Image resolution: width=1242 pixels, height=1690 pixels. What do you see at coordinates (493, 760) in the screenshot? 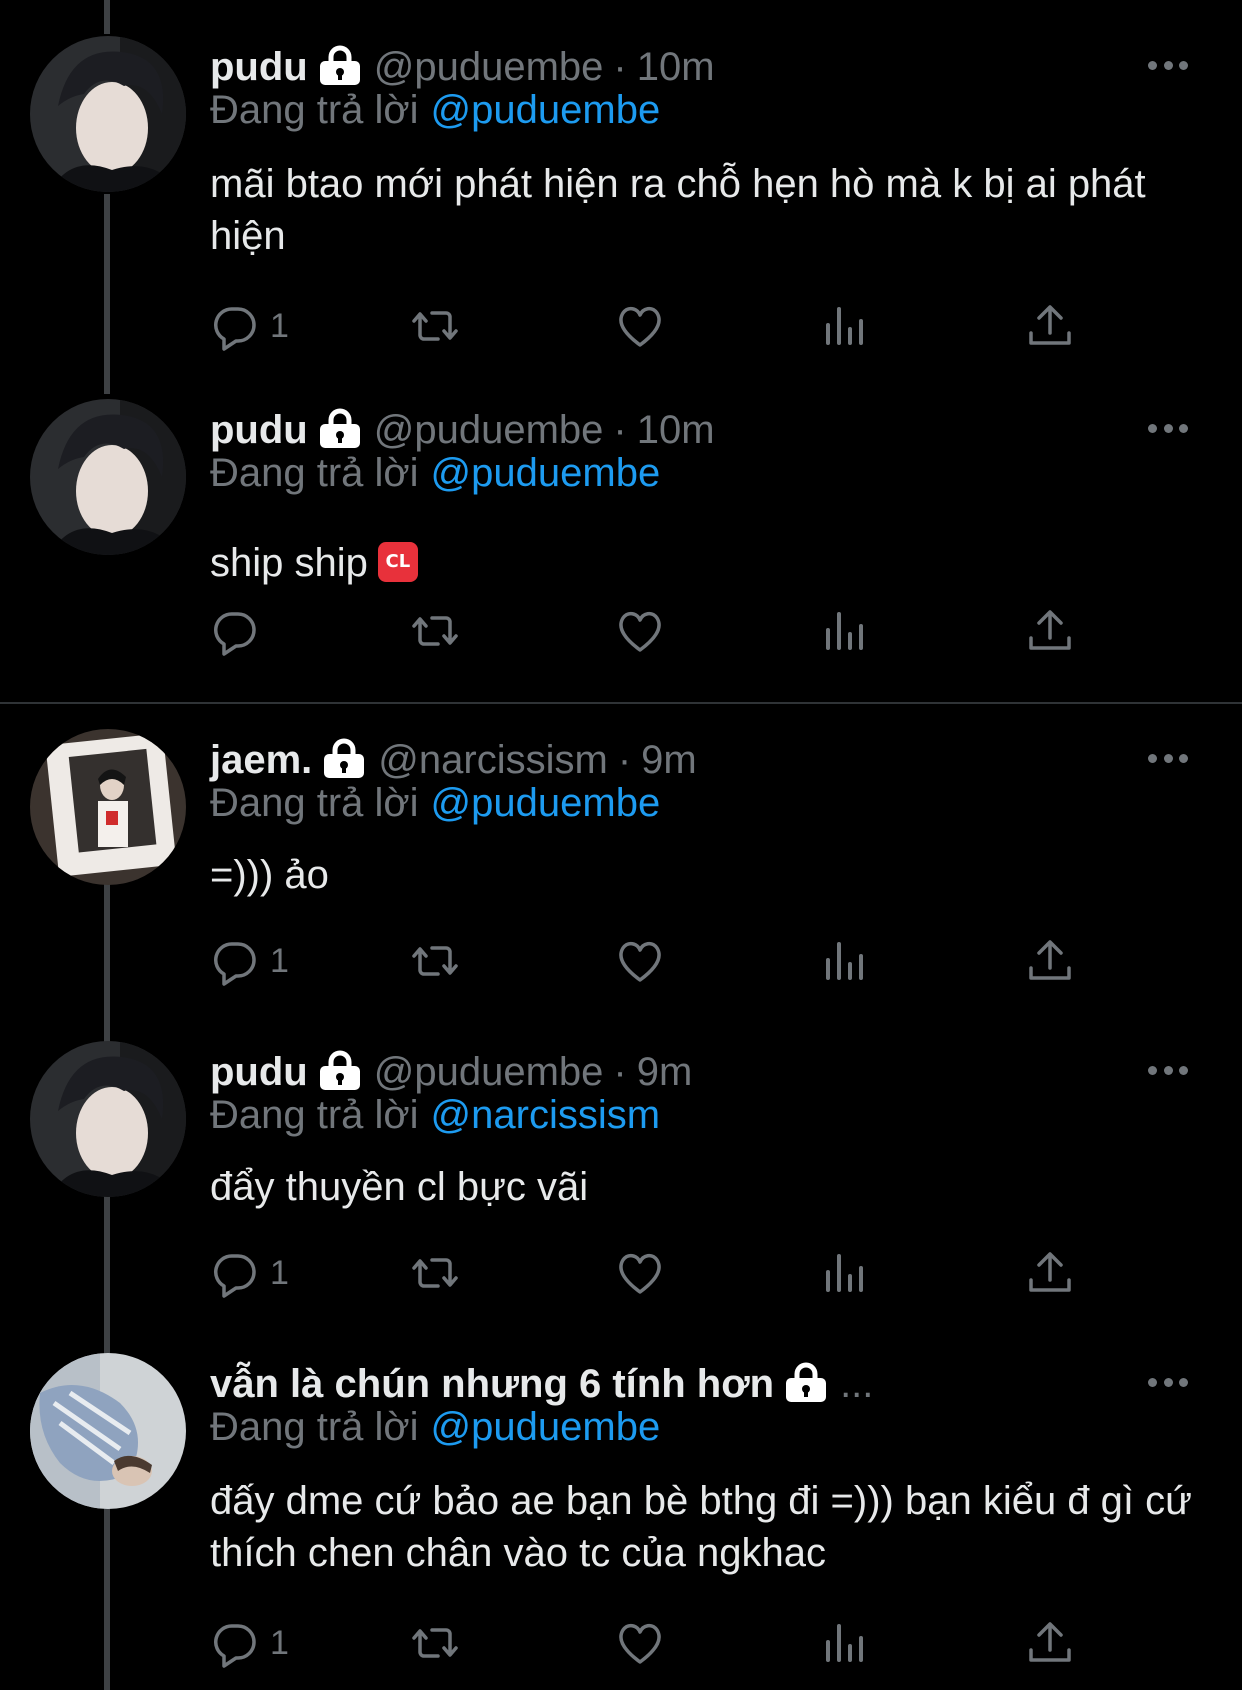
I see `user-handle: @narcissism` at bounding box center [493, 760].